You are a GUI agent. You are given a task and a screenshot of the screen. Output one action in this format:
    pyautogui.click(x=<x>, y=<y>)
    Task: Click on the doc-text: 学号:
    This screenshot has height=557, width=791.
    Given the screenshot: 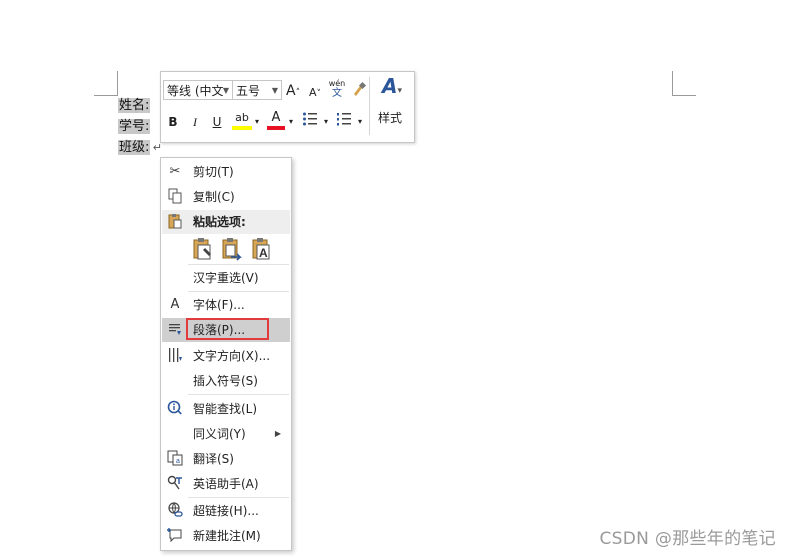 What is the action you would take?
    pyautogui.click(x=134, y=126)
    